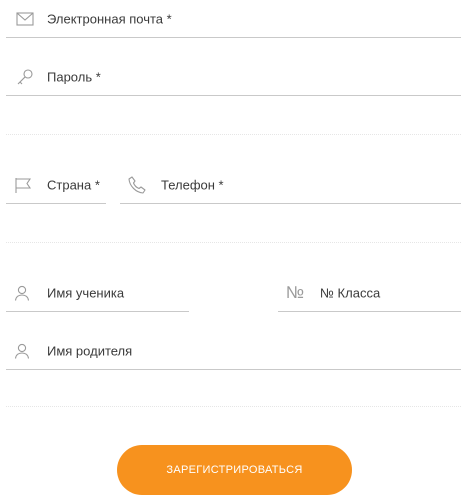 The width and height of the screenshot is (466, 500). I want to click on password-label: Пароль *, so click(74, 76).